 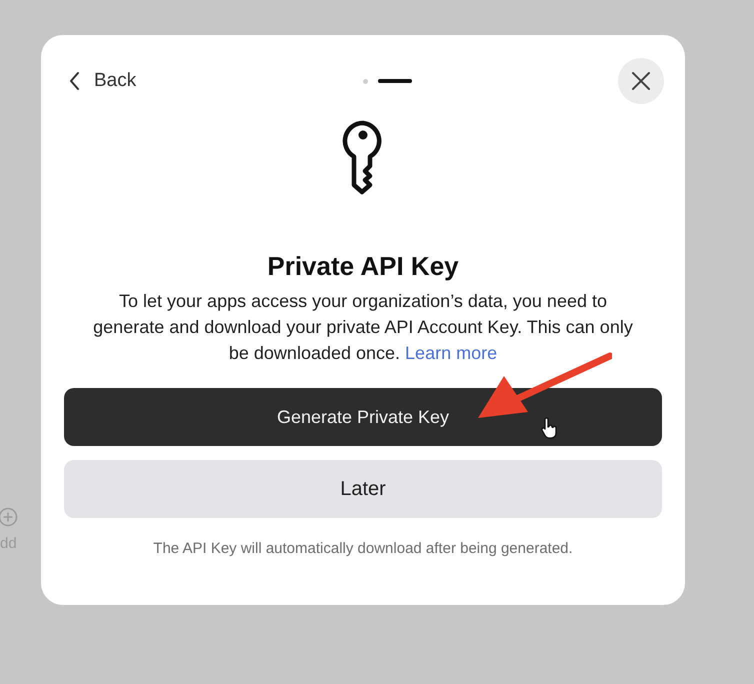 I want to click on learn-more-link: Learn more, so click(x=451, y=353).